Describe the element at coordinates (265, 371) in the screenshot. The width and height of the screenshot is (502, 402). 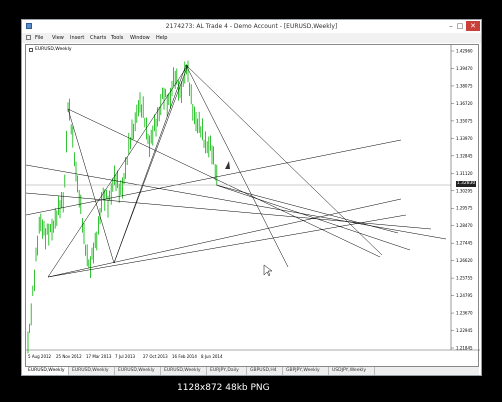
I see `tab-gbpusd-h4: GBPUSD,H4` at that location.